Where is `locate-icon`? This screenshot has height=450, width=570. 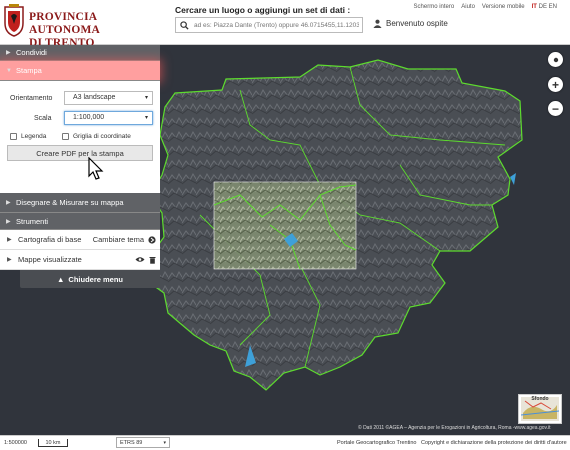 locate-icon is located at coordinates (555, 59).